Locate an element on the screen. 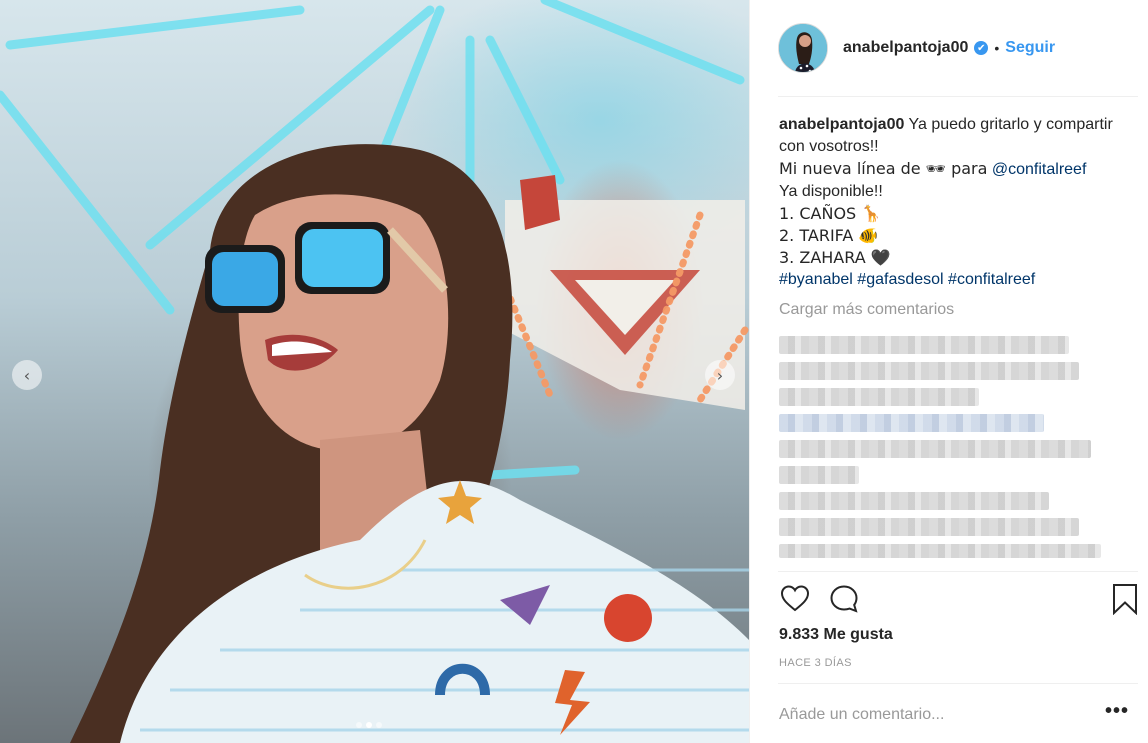 The width and height of the screenshot is (1148, 743). chevron-left-icon: ‹ is located at coordinates (27, 375).